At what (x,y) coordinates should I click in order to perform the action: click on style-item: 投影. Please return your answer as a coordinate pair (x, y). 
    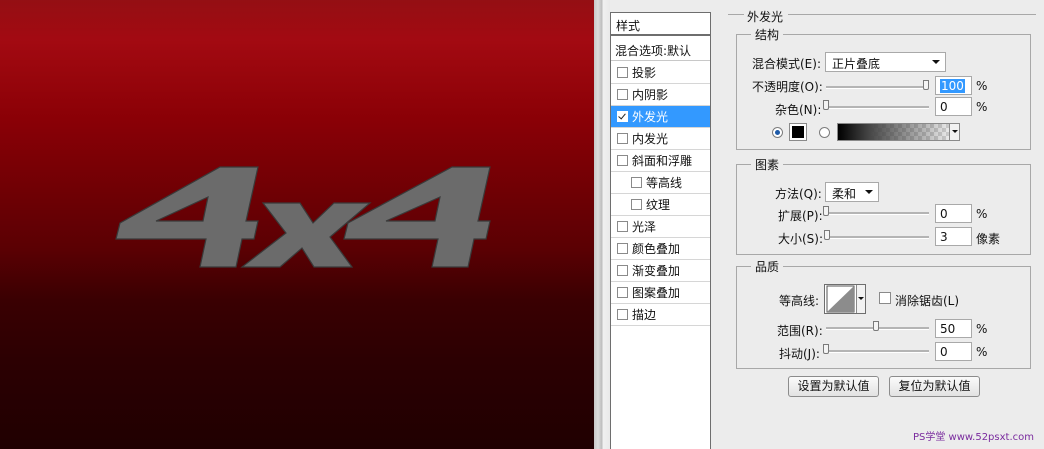
    Looking at the image, I should click on (660, 73).